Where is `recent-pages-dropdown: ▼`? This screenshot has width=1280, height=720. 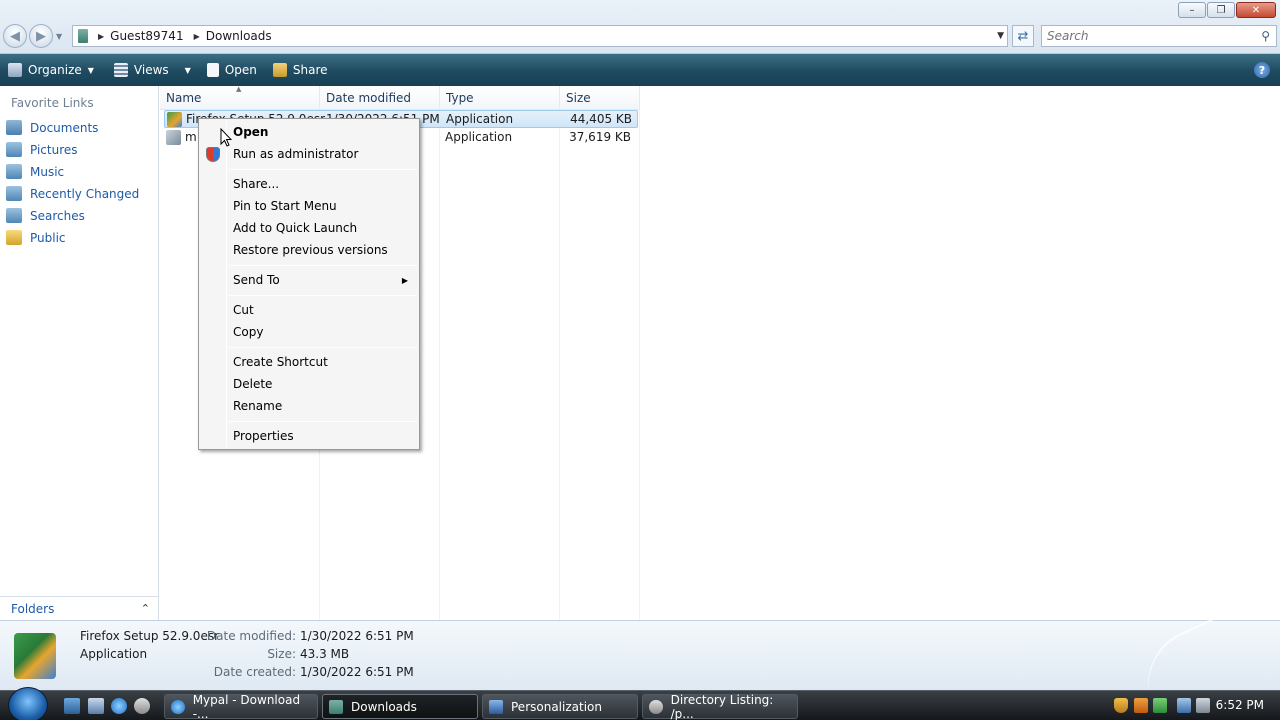
recent-pages-dropdown: ▼ is located at coordinates (59, 36).